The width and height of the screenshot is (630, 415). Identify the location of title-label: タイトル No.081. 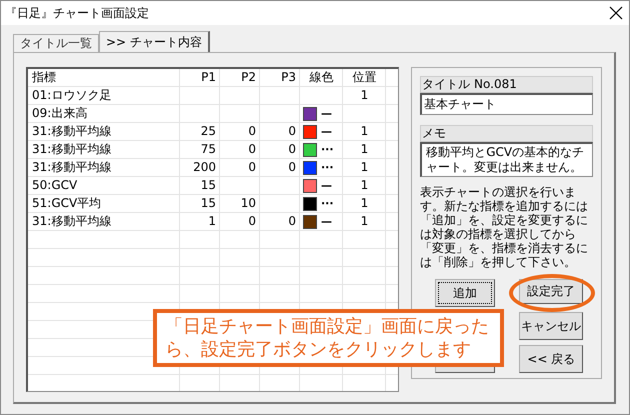
(506, 84).